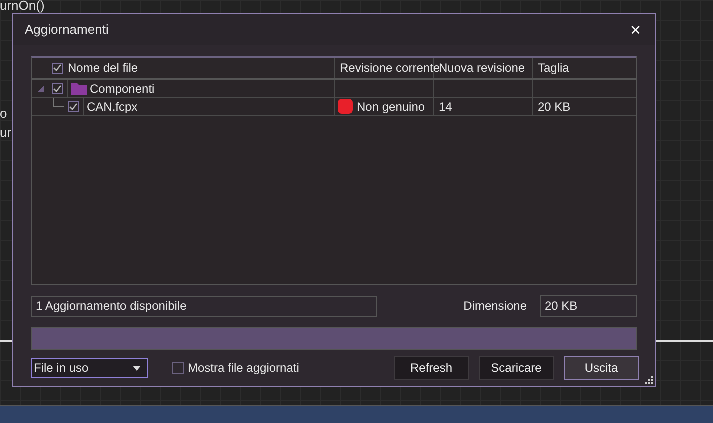 This screenshot has height=423, width=713. I want to click on column-header: Nuova revisione, so click(482, 68).